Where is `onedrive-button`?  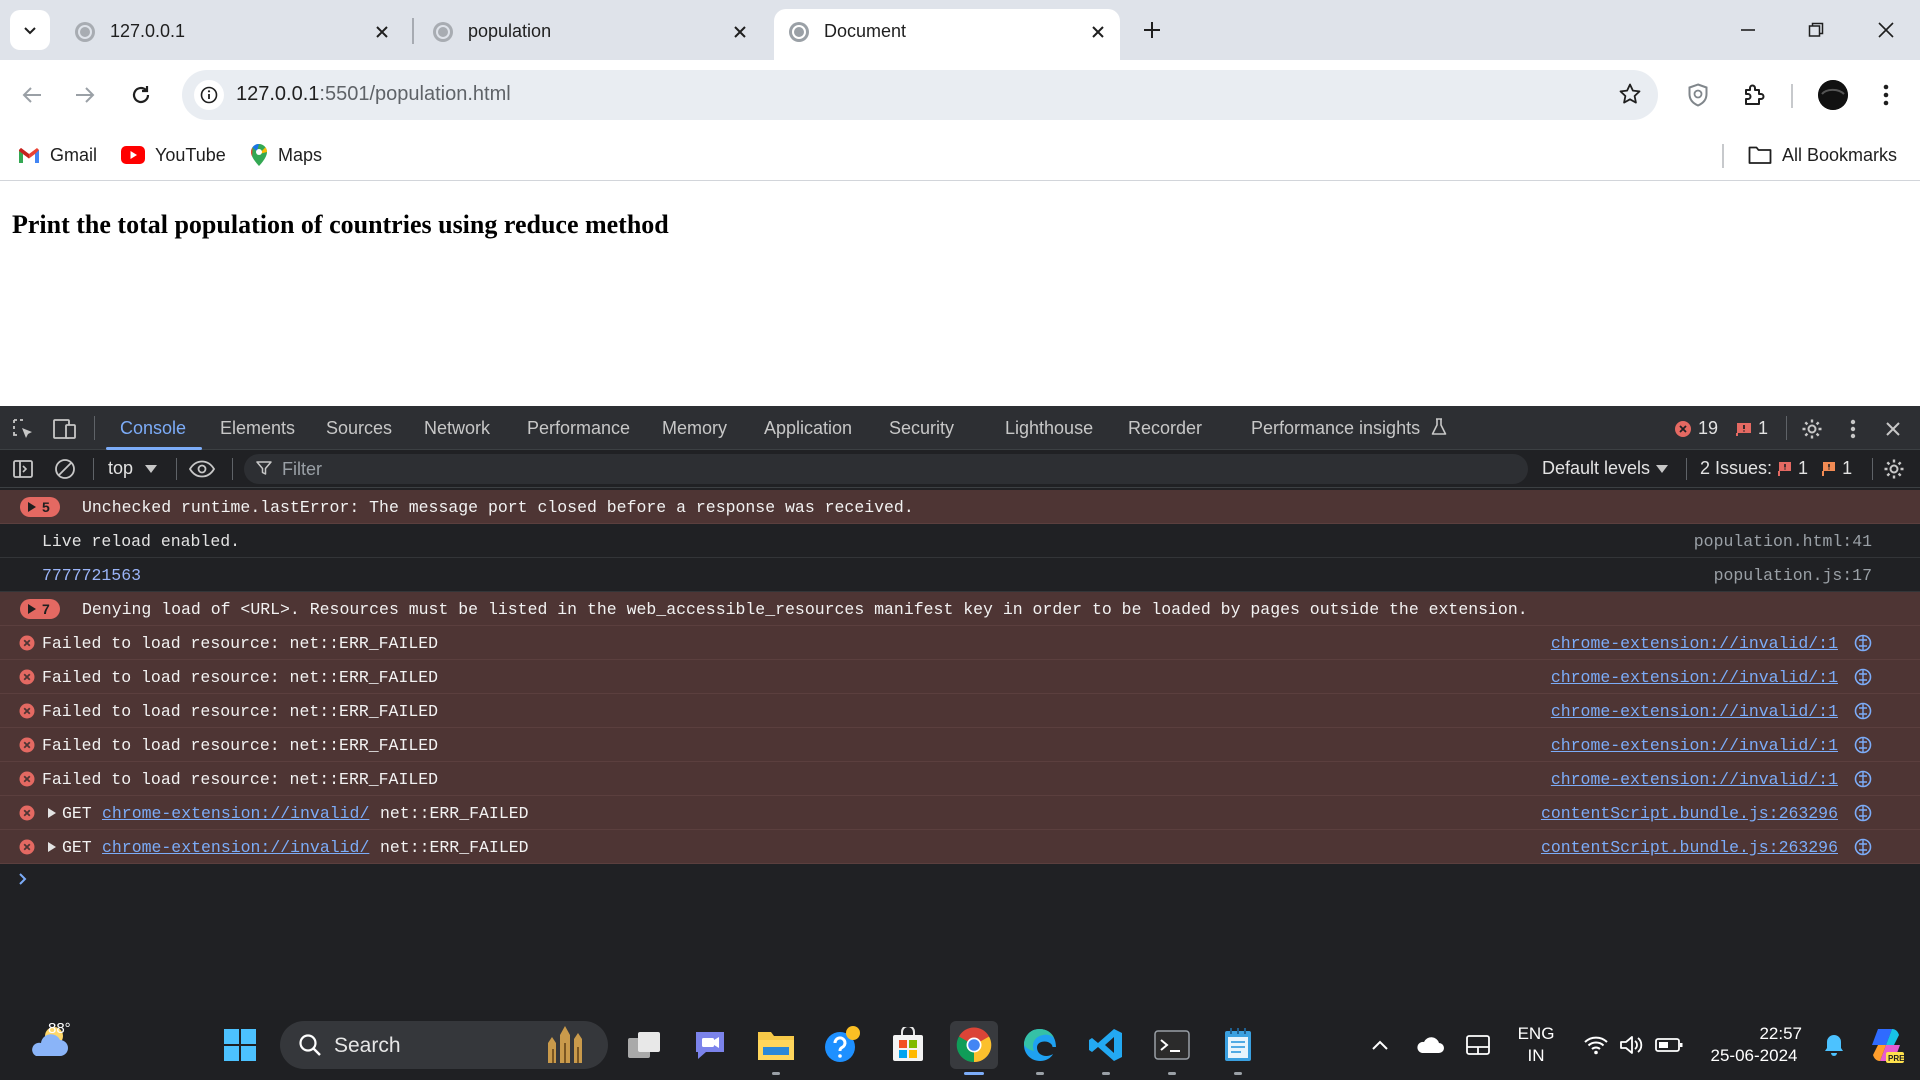 onedrive-button is located at coordinates (1430, 1045).